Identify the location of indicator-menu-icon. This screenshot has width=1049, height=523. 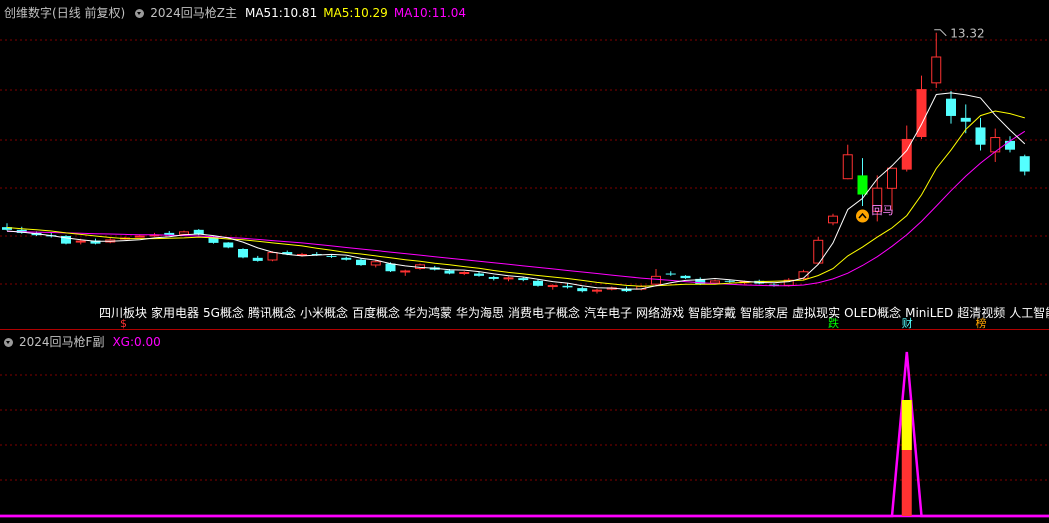
(140, 13).